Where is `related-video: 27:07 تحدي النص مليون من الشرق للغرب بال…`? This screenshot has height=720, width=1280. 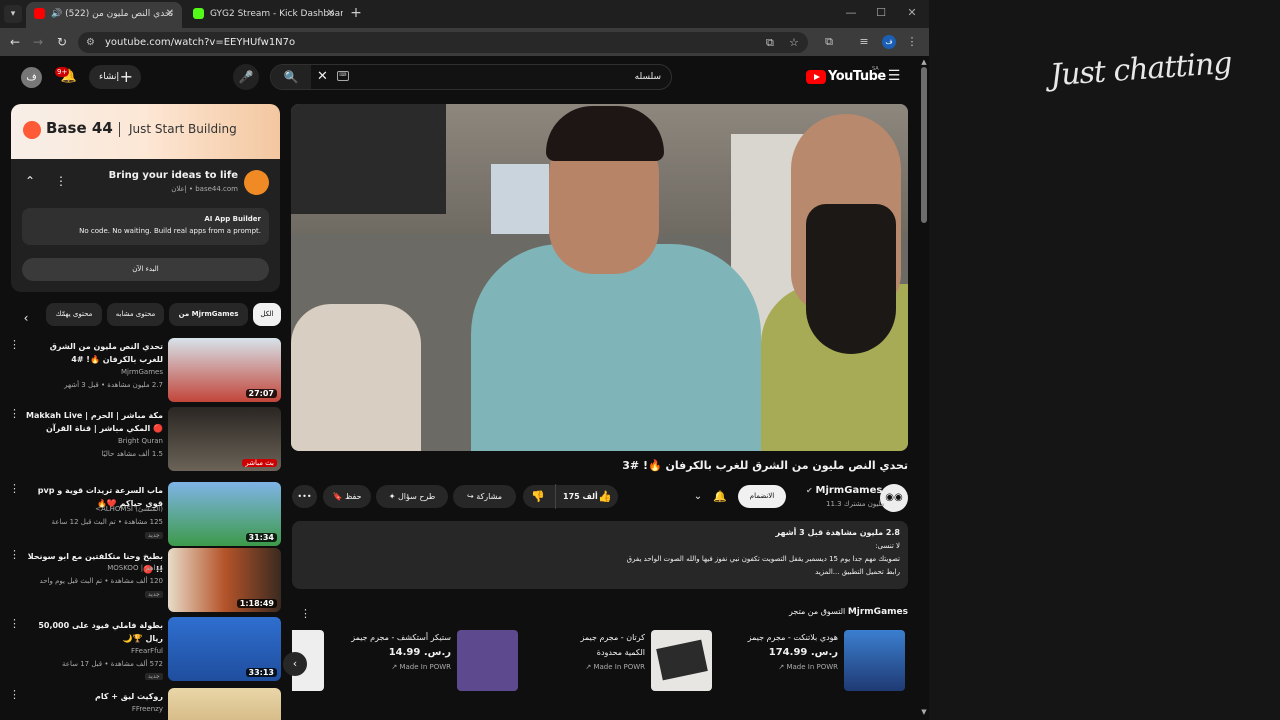
related-video: 27:07 تحدي النص مليون من الشرق للغرب بال… is located at coordinates (141, 371).